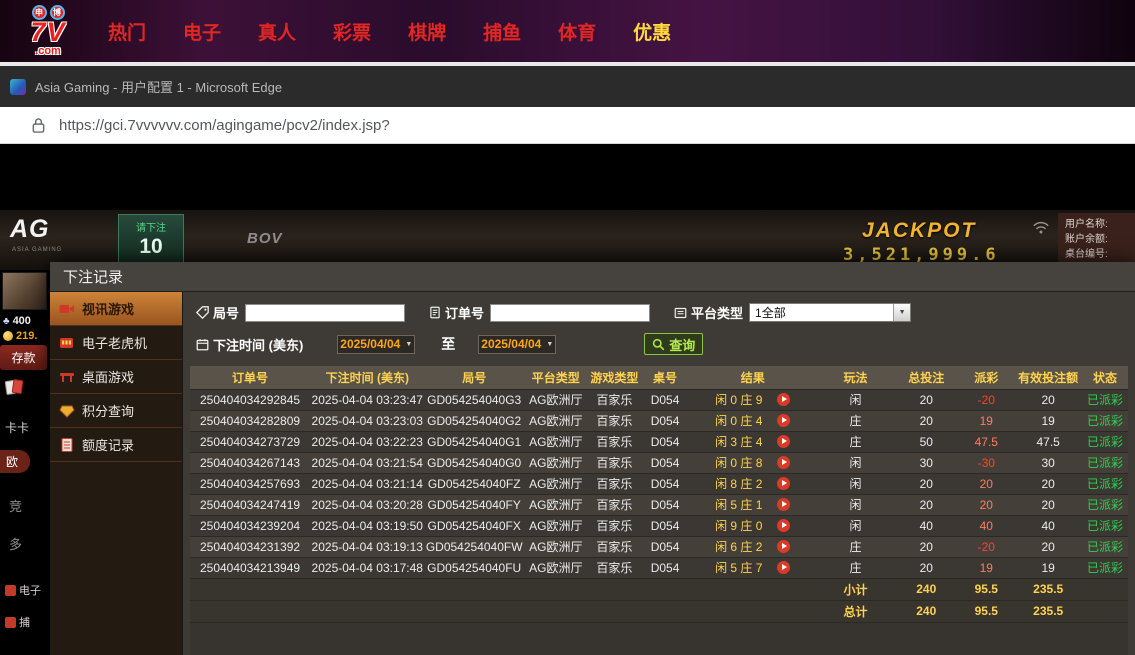 The width and height of the screenshot is (1135, 655). What do you see at coordinates (503, 589) in the screenshot?
I see `subtotal-spacer` at bounding box center [503, 589].